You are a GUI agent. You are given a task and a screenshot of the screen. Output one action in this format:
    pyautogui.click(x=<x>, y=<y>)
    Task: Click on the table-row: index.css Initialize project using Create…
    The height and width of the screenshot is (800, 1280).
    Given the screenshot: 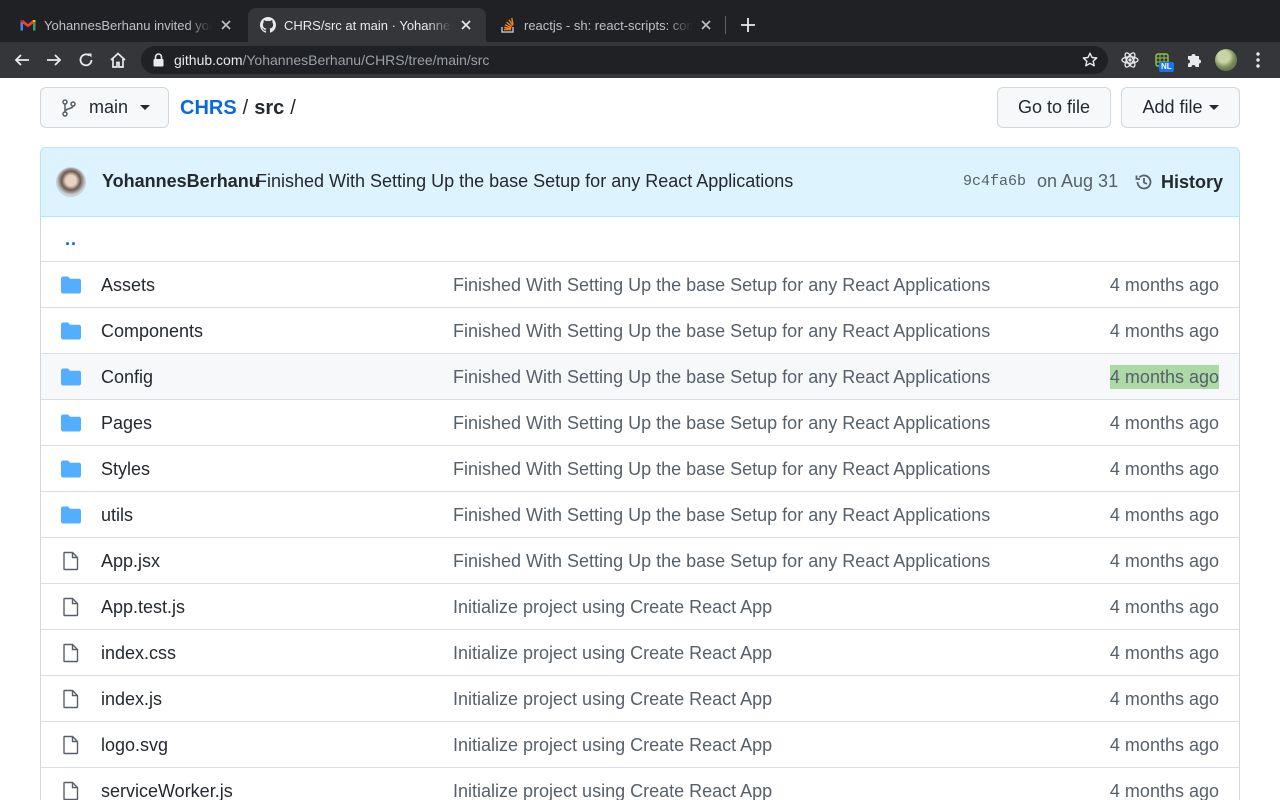 What is the action you would take?
    pyautogui.click(x=640, y=652)
    